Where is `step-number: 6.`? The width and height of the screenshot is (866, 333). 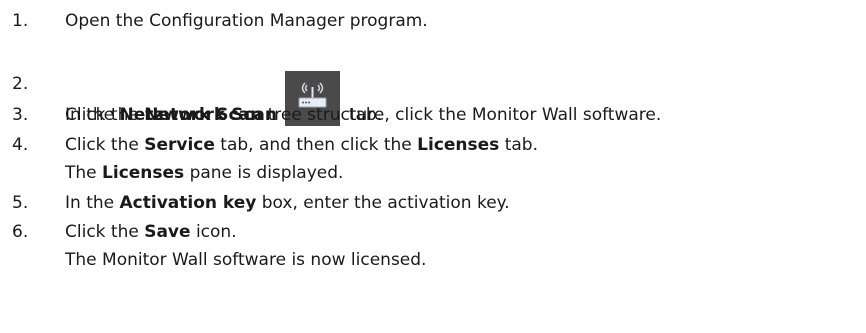
step-number: 6. is located at coordinates (20, 232).